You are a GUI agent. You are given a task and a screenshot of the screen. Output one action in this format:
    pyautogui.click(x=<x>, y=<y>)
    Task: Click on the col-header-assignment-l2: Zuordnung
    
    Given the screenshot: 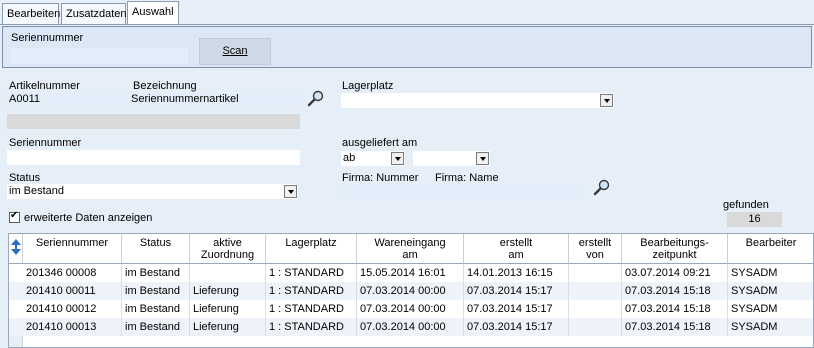 What is the action you would take?
    pyautogui.click(x=227, y=255)
    